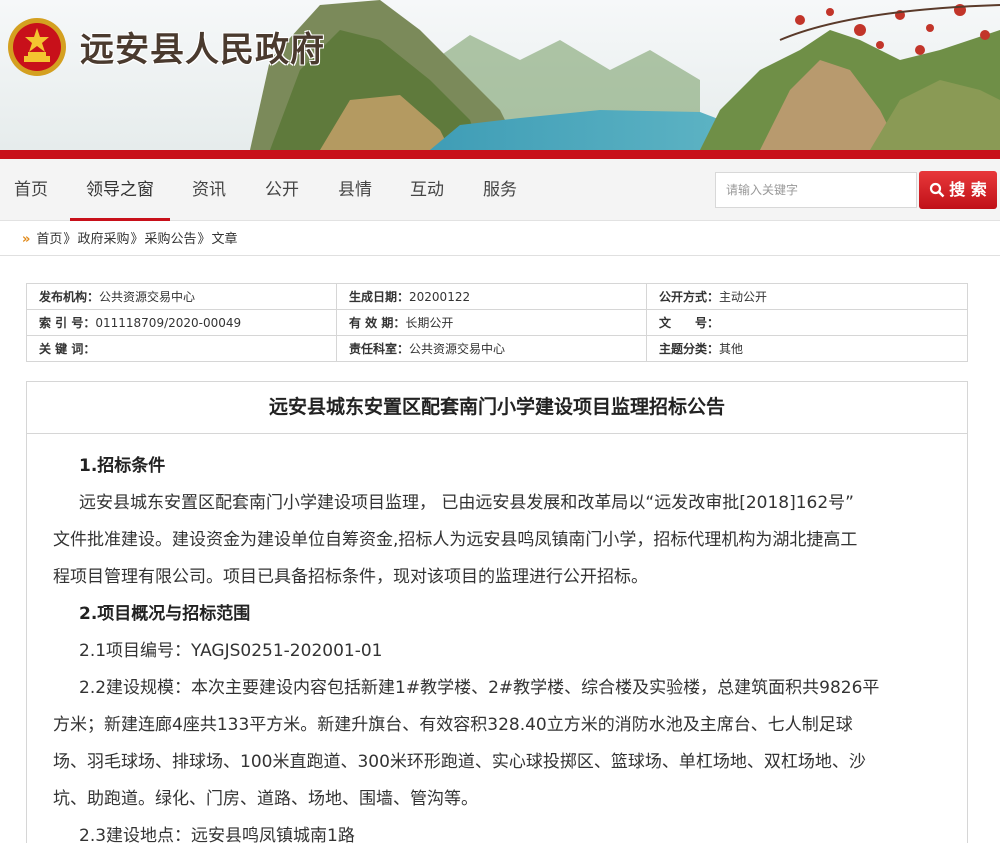 The image size is (1000, 843). What do you see at coordinates (491, 296) in the screenshot?
I see `meta-date: 生成日期：20200122` at bounding box center [491, 296].